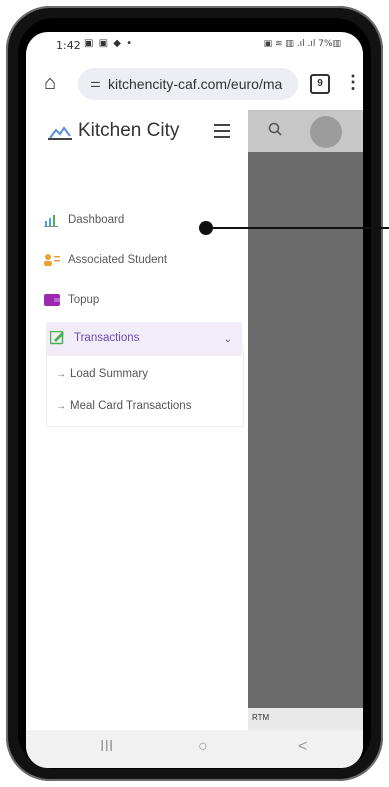 This screenshot has width=389, height=787. Describe the element at coordinates (320, 84) in the screenshot. I see `tabs-icon: 9` at that location.